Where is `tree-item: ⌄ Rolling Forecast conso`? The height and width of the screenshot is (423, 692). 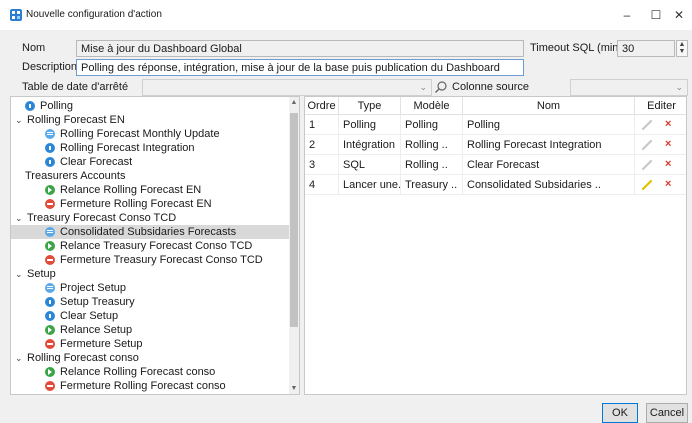
tree-item: ⌄ Rolling Forecast conso is located at coordinates (150, 358).